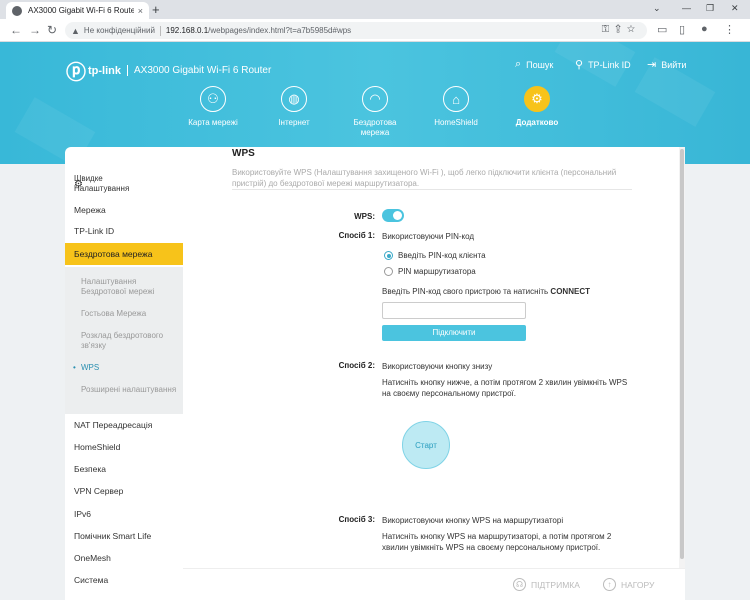  What do you see at coordinates (442, 255) in the screenshot?
I see `radio-client-pin-label: Введіть PIN-код клієнта` at bounding box center [442, 255].